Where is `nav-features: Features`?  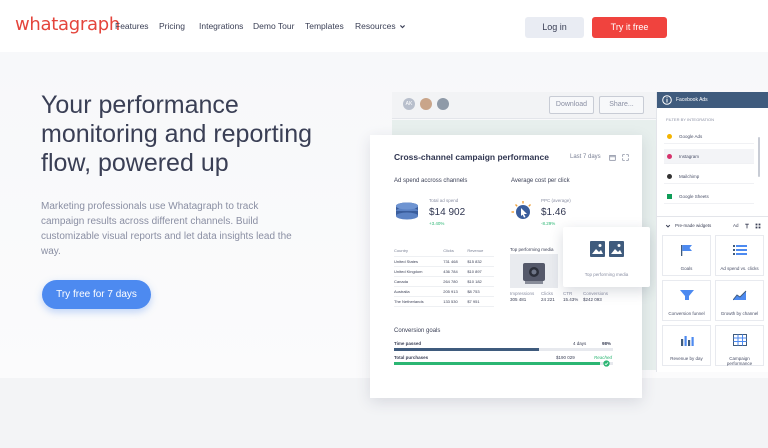 nav-features: Features is located at coordinates (132, 26).